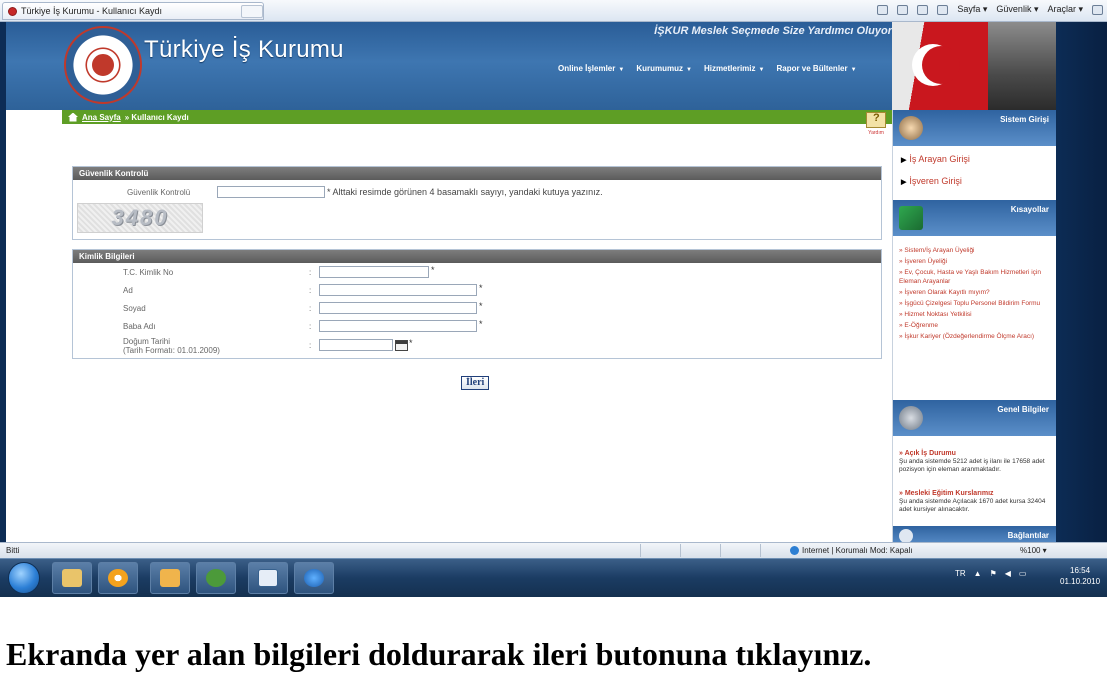 Image resolution: width=1107 pixels, height=677 pixels. What do you see at coordinates (906, 535) in the screenshot?
I see `link-icon` at bounding box center [906, 535].